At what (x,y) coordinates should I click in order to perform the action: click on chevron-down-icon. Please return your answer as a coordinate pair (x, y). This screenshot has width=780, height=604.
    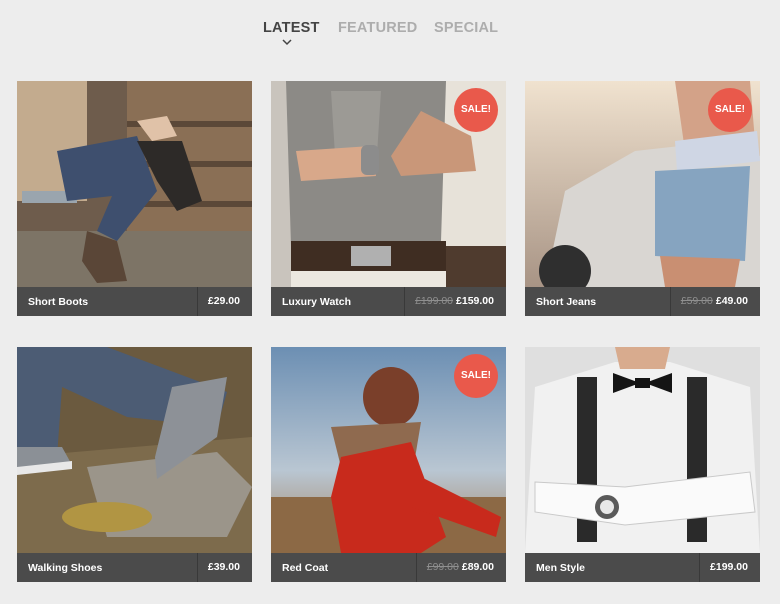
    Looking at the image, I should click on (287, 42).